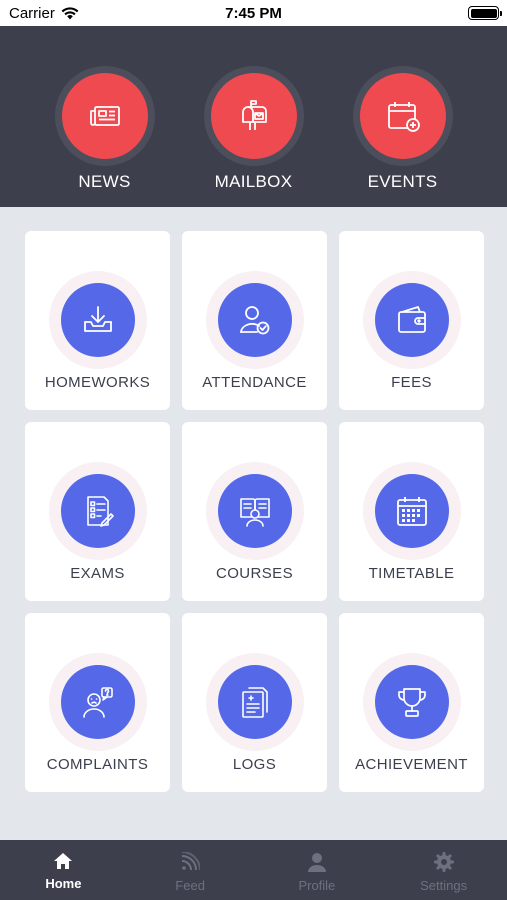 The width and height of the screenshot is (507, 900). I want to click on bottom-tab-bar: Home Feed Profile Settings, so click(253, 870).